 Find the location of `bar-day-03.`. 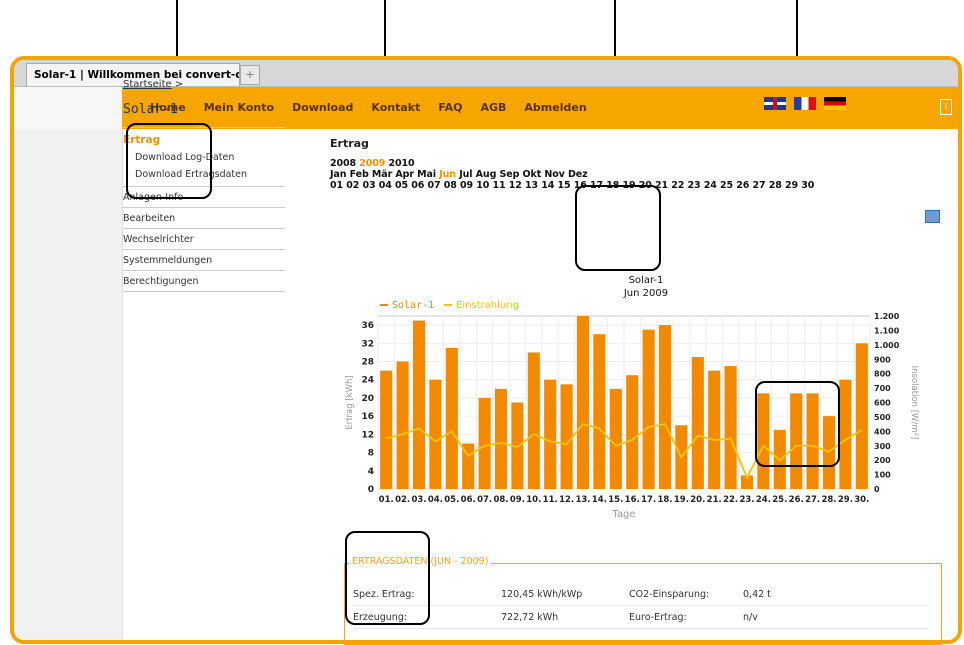

bar-day-03. is located at coordinates (419, 404).